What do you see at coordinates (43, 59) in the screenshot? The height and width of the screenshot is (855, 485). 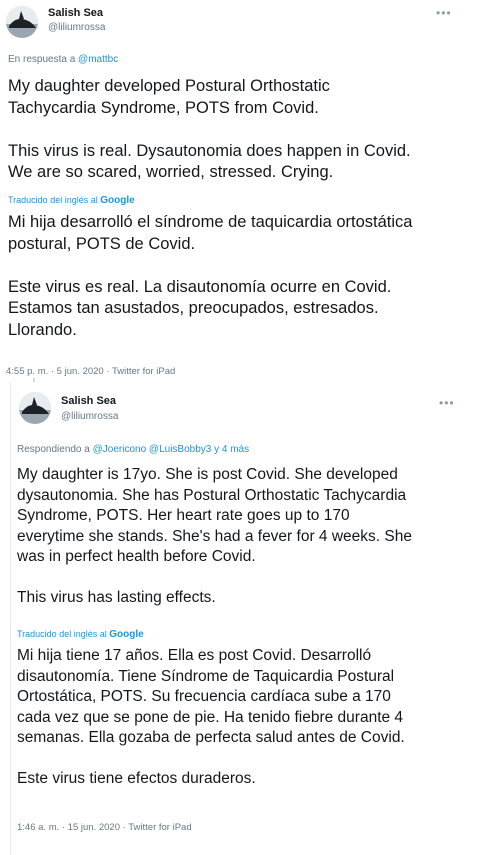 I see `reply-prefix: En respuesta a` at bounding box center [43, 59].